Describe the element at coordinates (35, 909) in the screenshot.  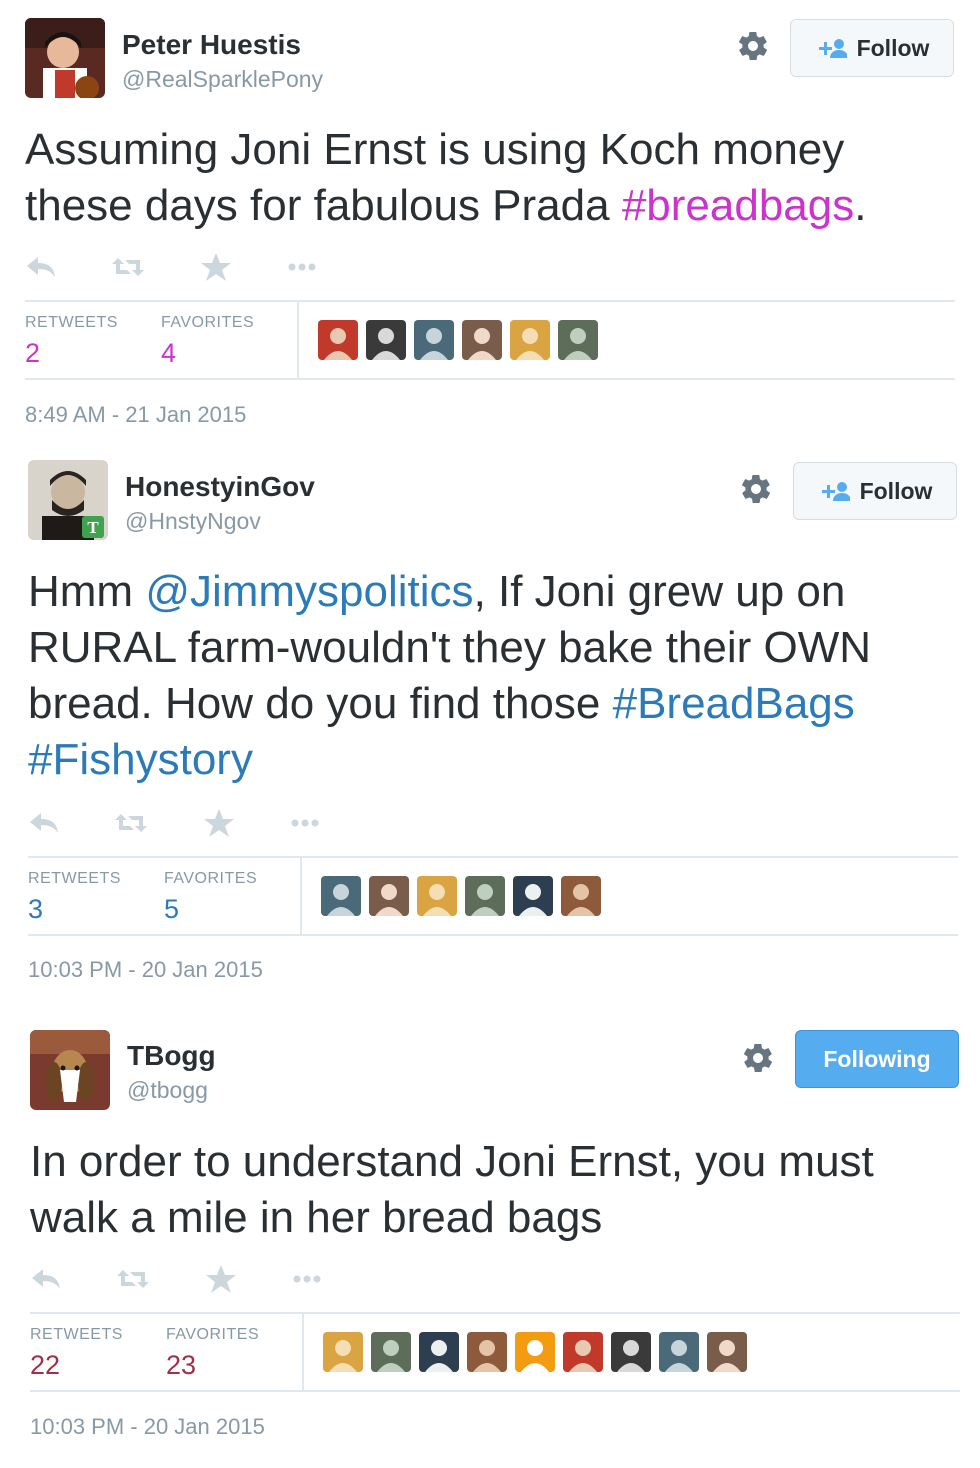
I see `retweets-count: 3` at that location.